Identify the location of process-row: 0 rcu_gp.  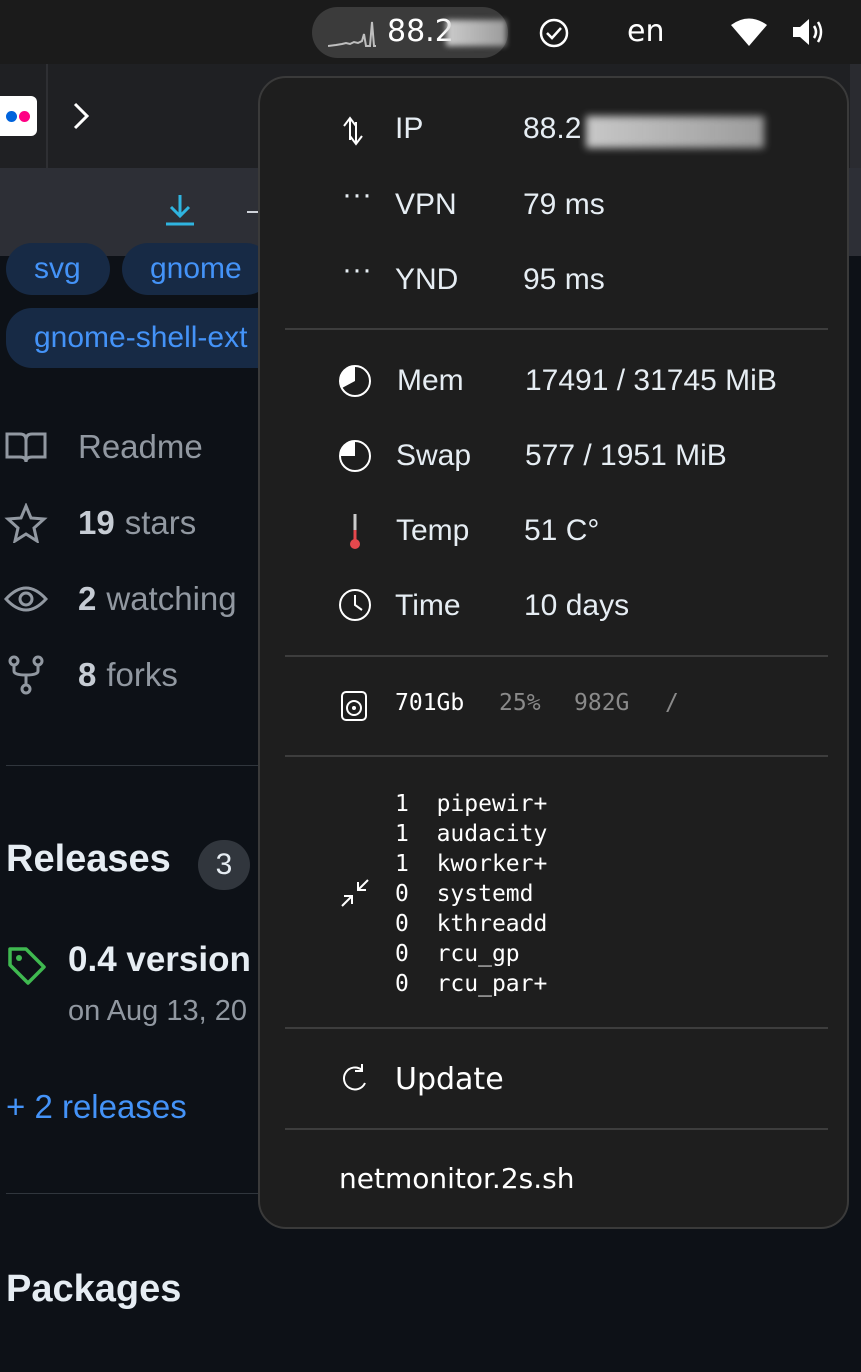
(457, 954).